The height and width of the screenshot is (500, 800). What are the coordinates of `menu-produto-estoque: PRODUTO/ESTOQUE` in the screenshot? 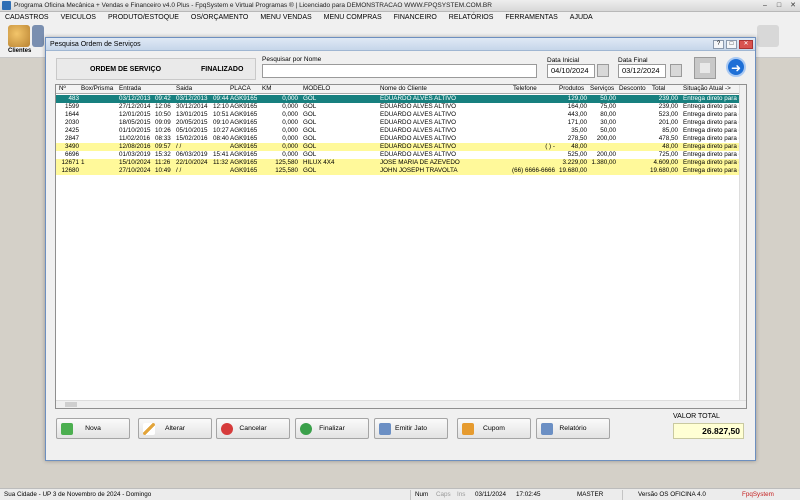 It's located at (143, 17).